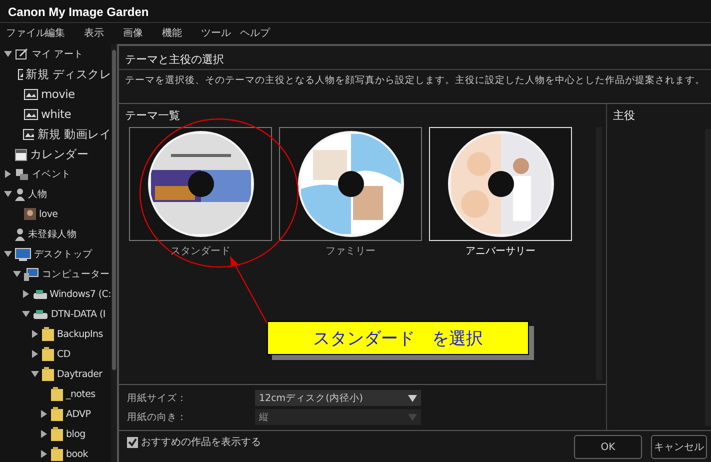  Describe the element at coordinates (608, 447) in the screenshot. I see `dialog-button: OK` at that location.